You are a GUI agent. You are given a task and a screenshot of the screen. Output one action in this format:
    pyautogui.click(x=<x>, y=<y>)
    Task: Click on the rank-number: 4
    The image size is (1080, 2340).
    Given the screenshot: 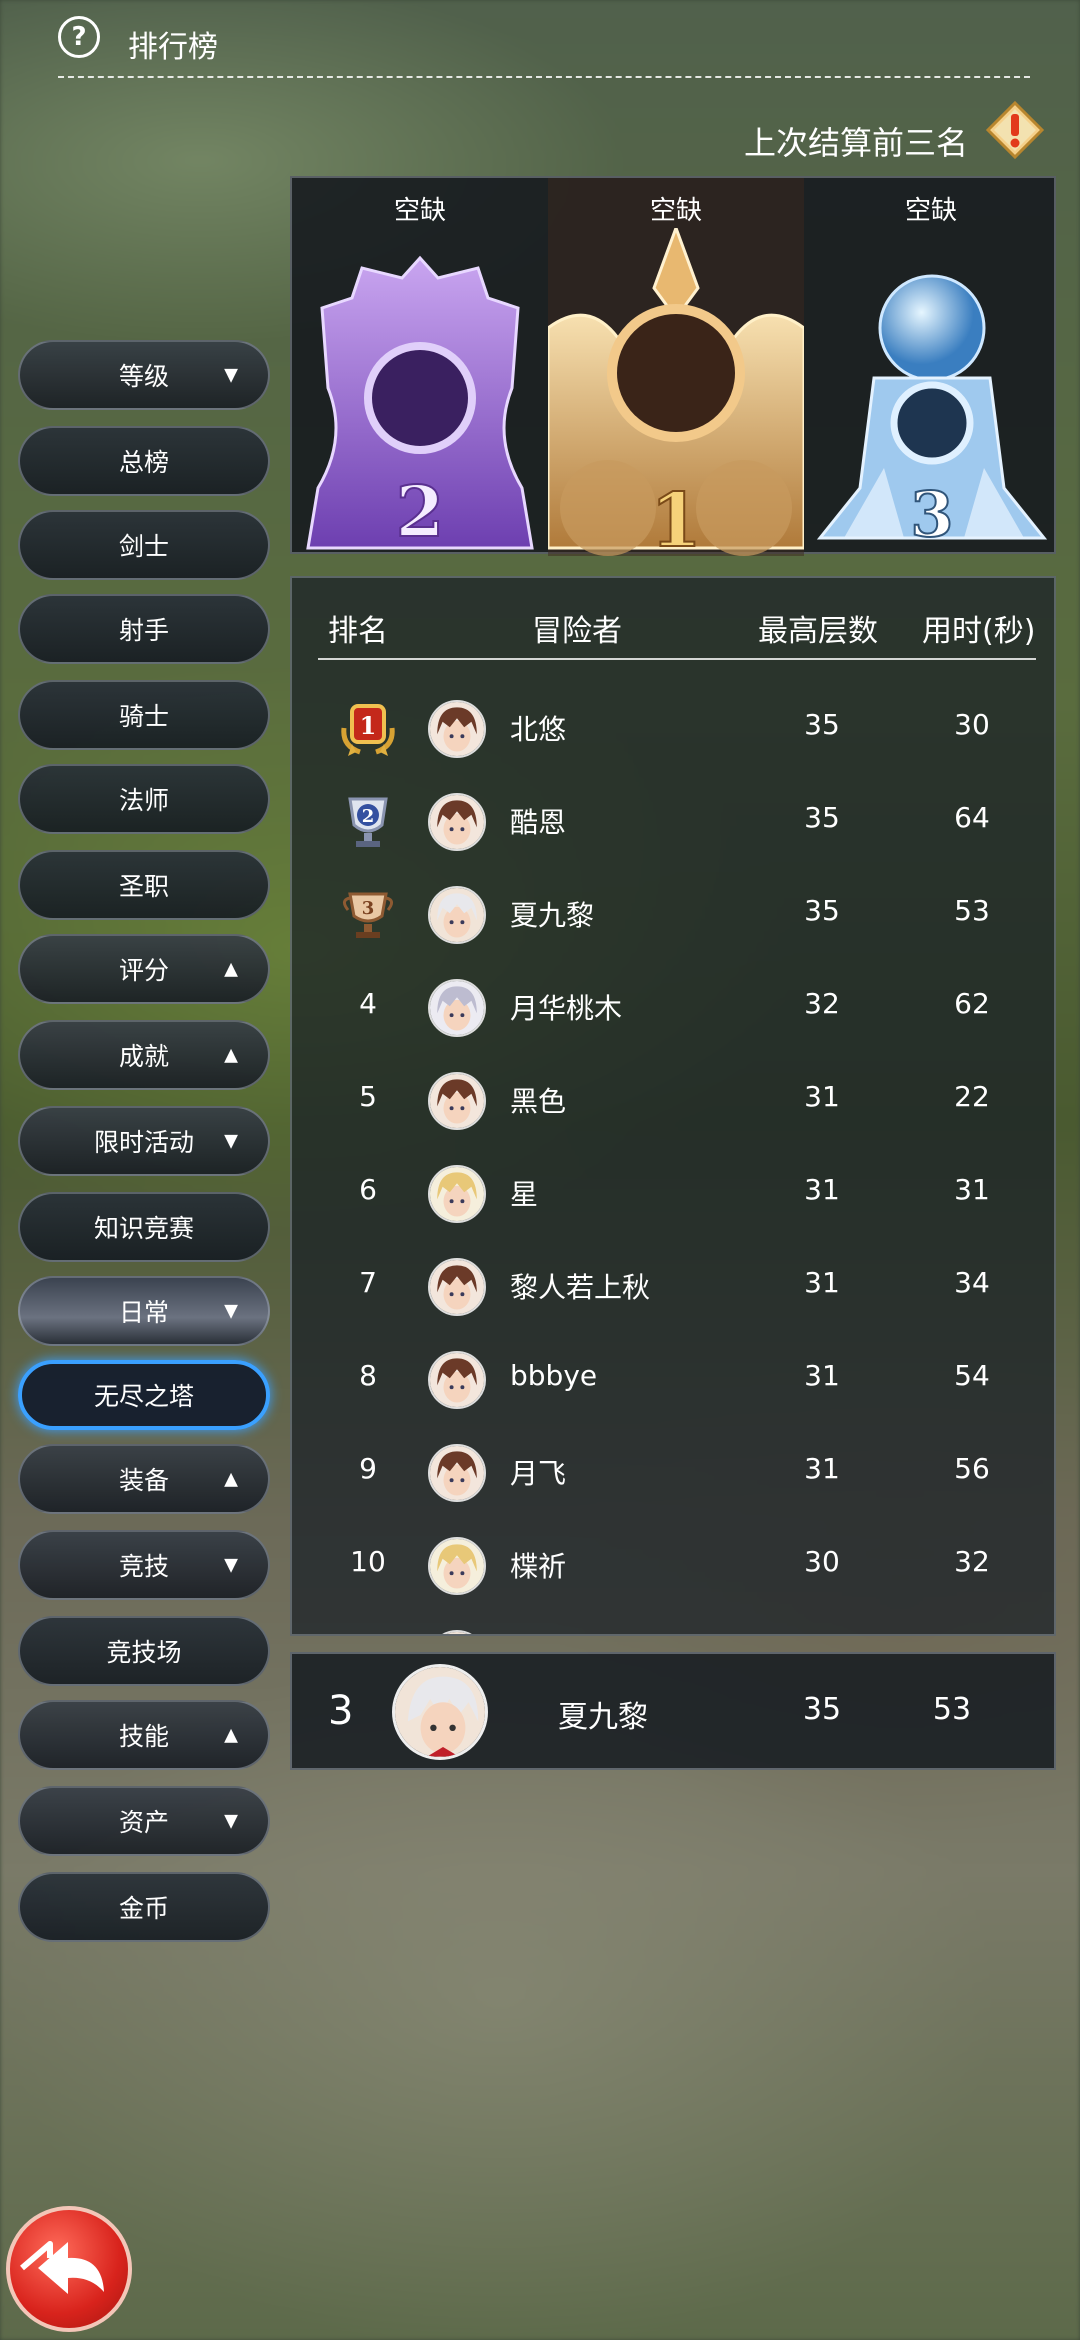 What is the action you would take?
    pyautogui.click(x=368, y=1003)
    